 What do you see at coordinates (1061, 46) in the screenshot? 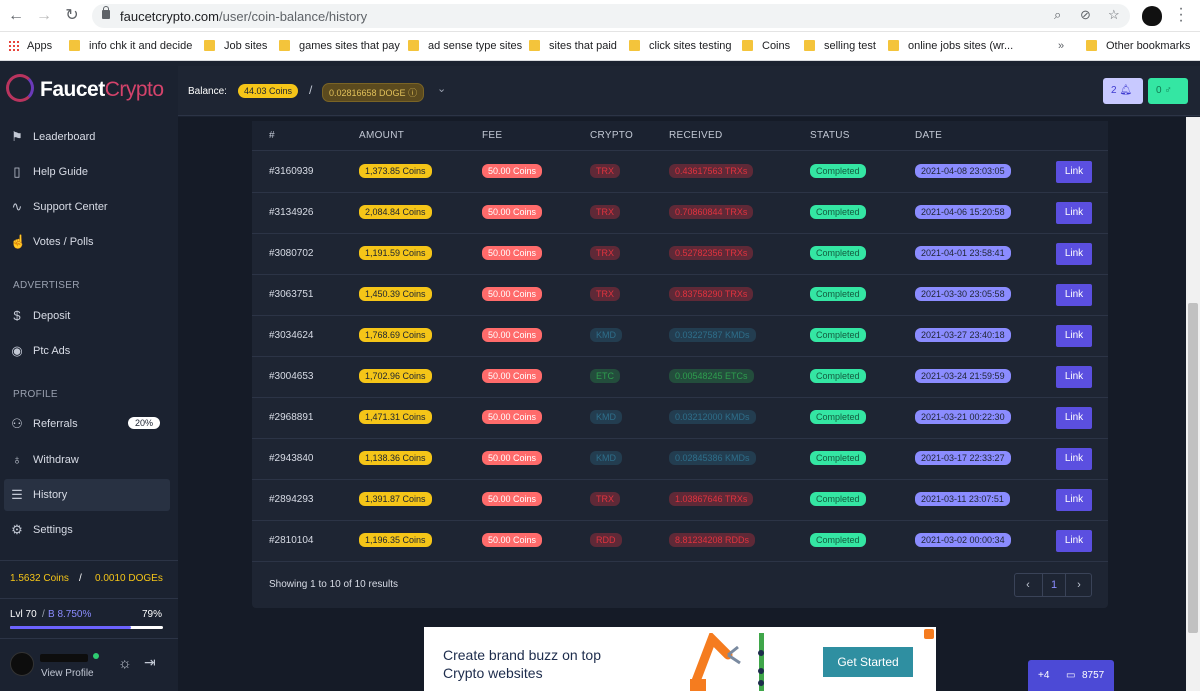
I see `more-bookmarks-icon: »` at bounding box center [1061, 46].